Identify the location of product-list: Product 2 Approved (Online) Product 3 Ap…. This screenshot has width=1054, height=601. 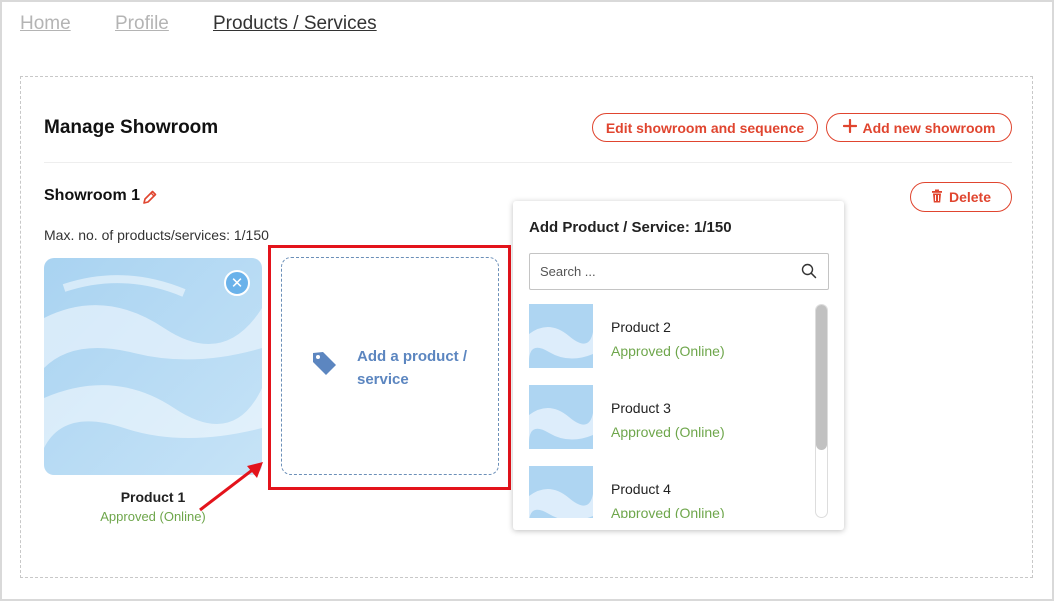
(664, 411).